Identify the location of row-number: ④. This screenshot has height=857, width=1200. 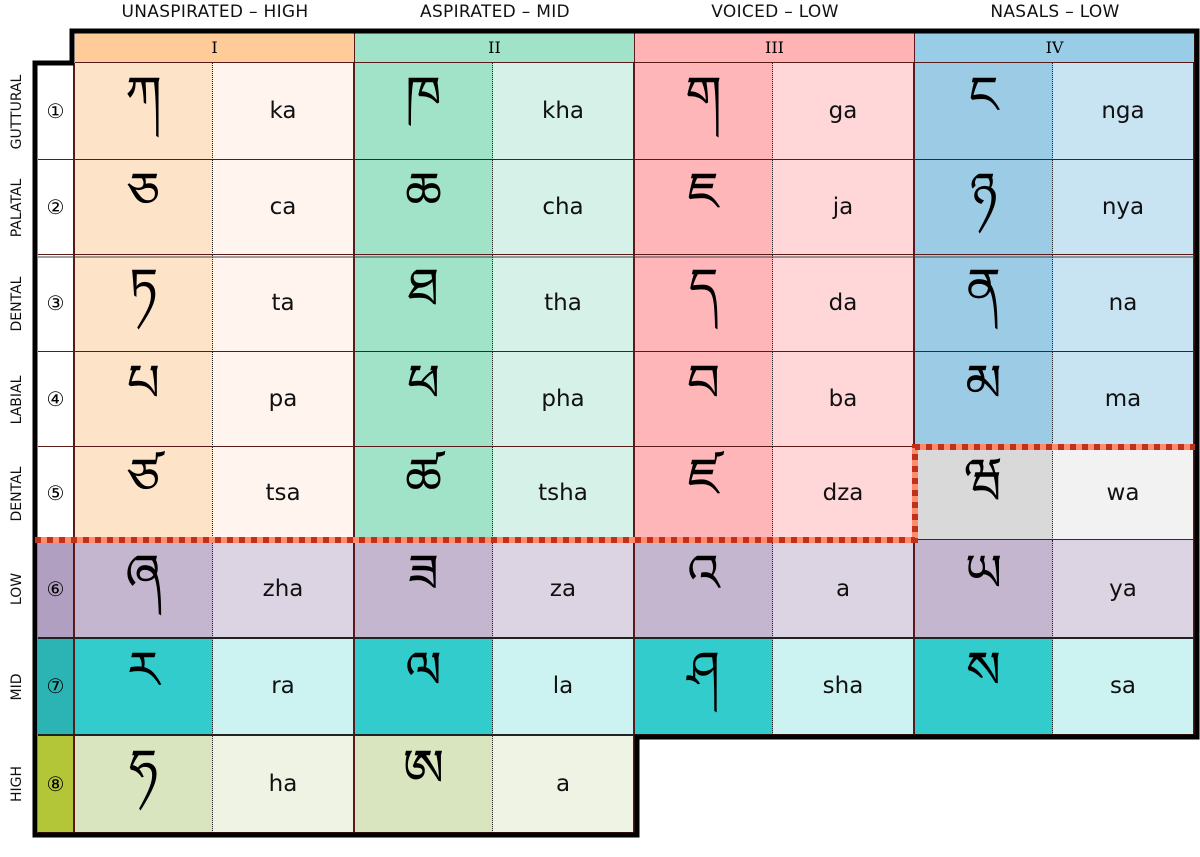
(56, 399).